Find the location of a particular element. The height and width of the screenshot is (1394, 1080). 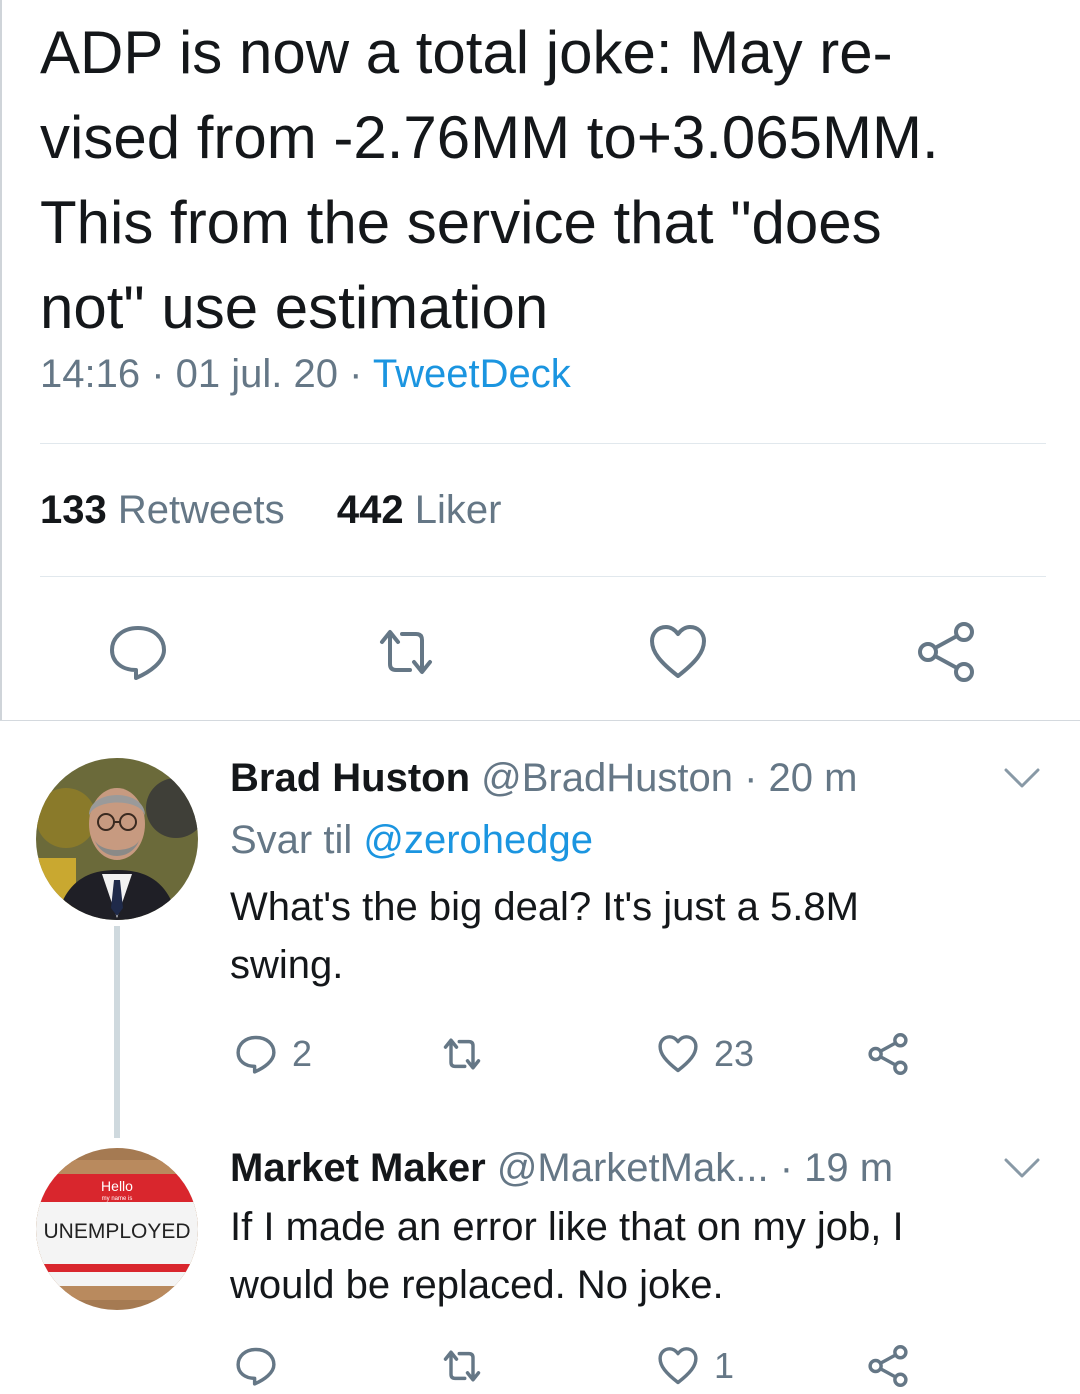

likes-stat: 442 Liker is located at coordinates (419, 510).